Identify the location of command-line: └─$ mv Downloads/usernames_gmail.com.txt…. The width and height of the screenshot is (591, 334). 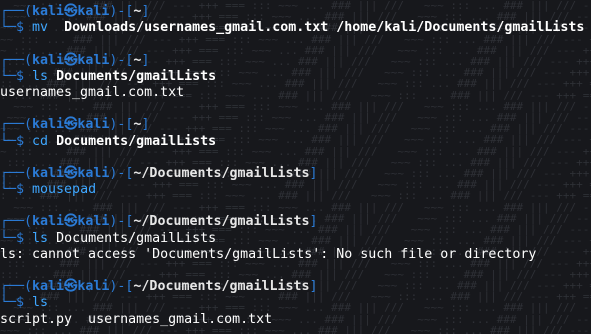
(295, 28).